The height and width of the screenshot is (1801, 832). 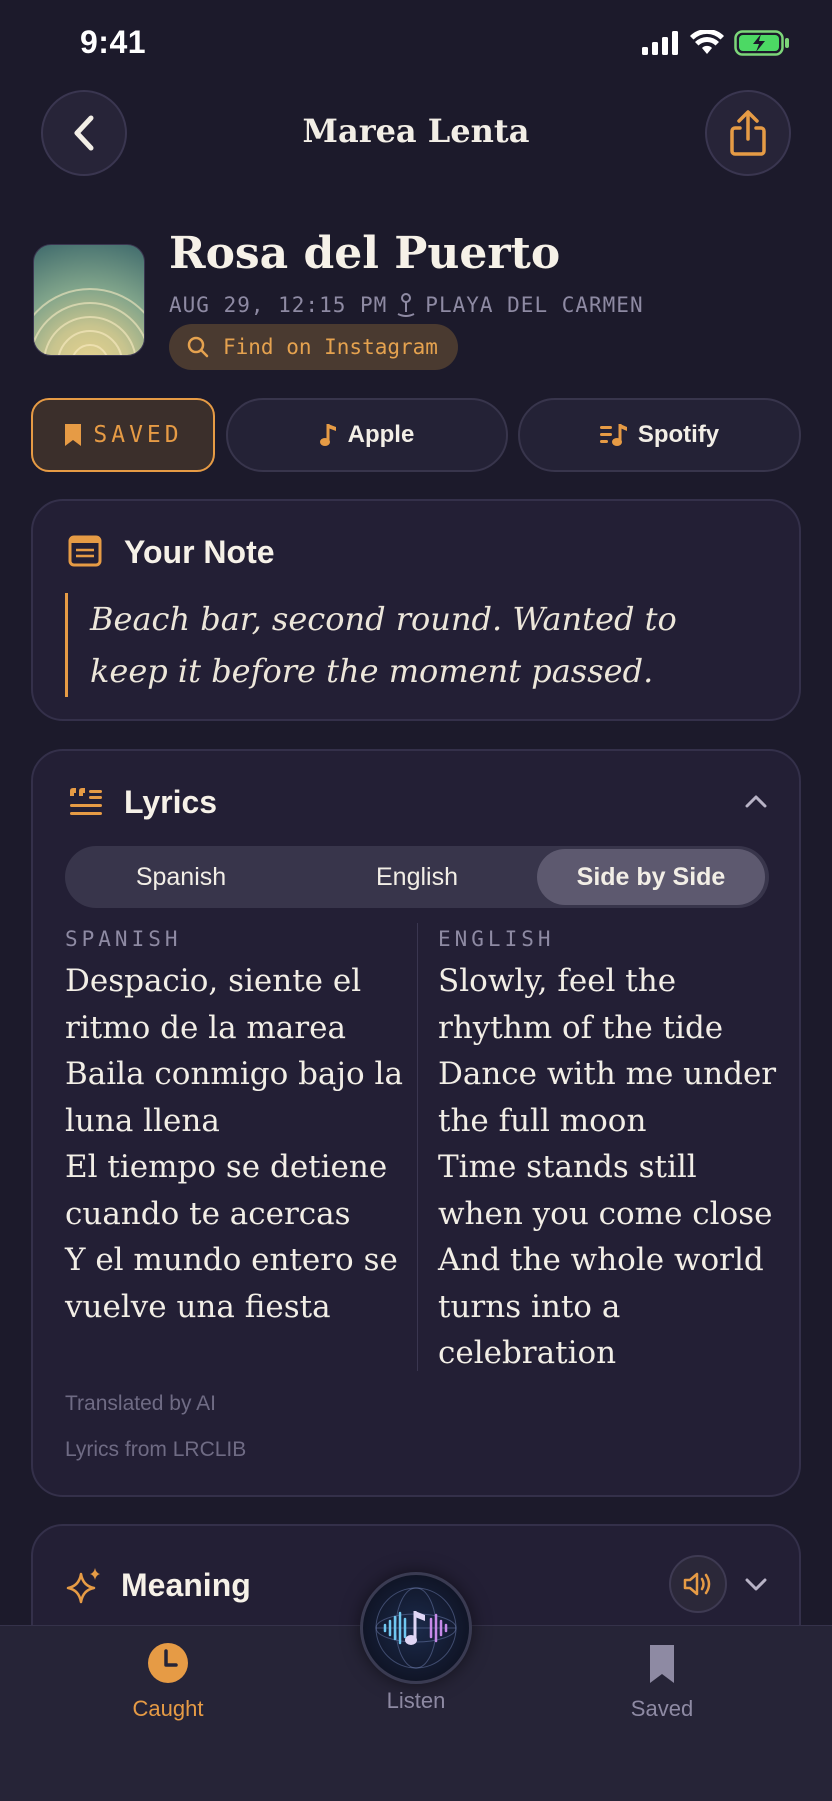 What do you see at coordinates (607, 1074) in the screenshot?
I see `lyric-line: Dance with me under` at bounding box center [607, 1074].